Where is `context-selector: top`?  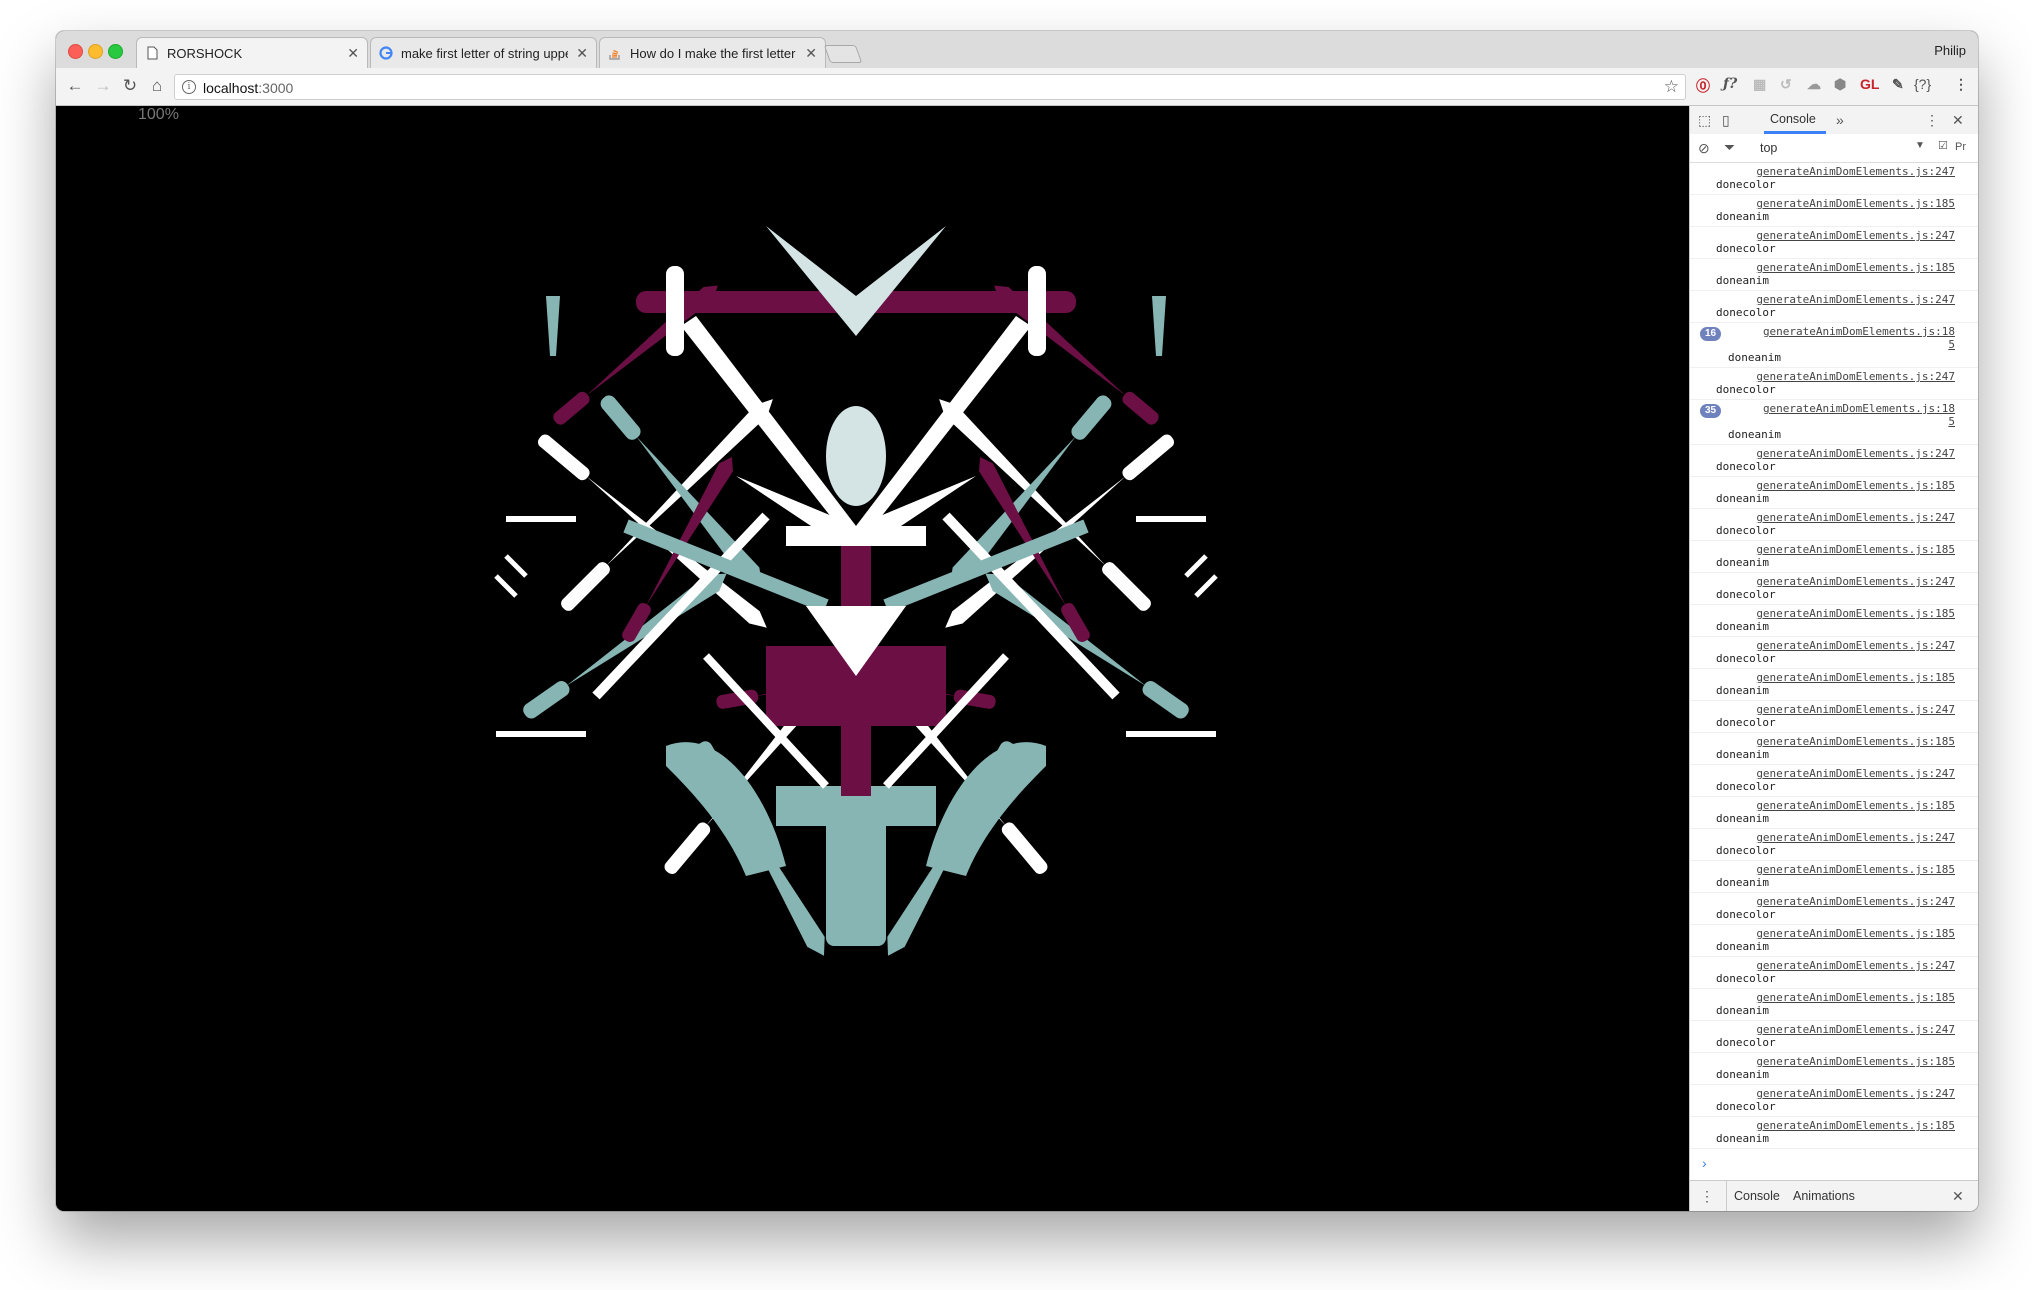 context-selector: top is located at coordinates (1768, 148).